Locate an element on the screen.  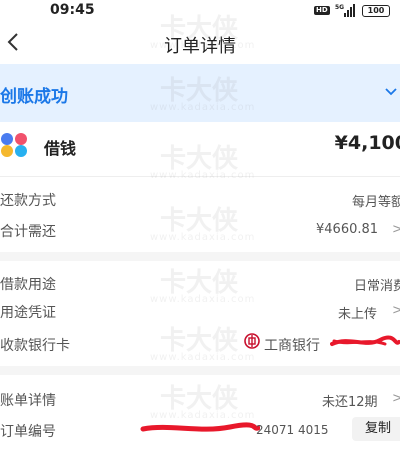
repayment-method-label: 还款方式 is located at coordinates (28, 201).